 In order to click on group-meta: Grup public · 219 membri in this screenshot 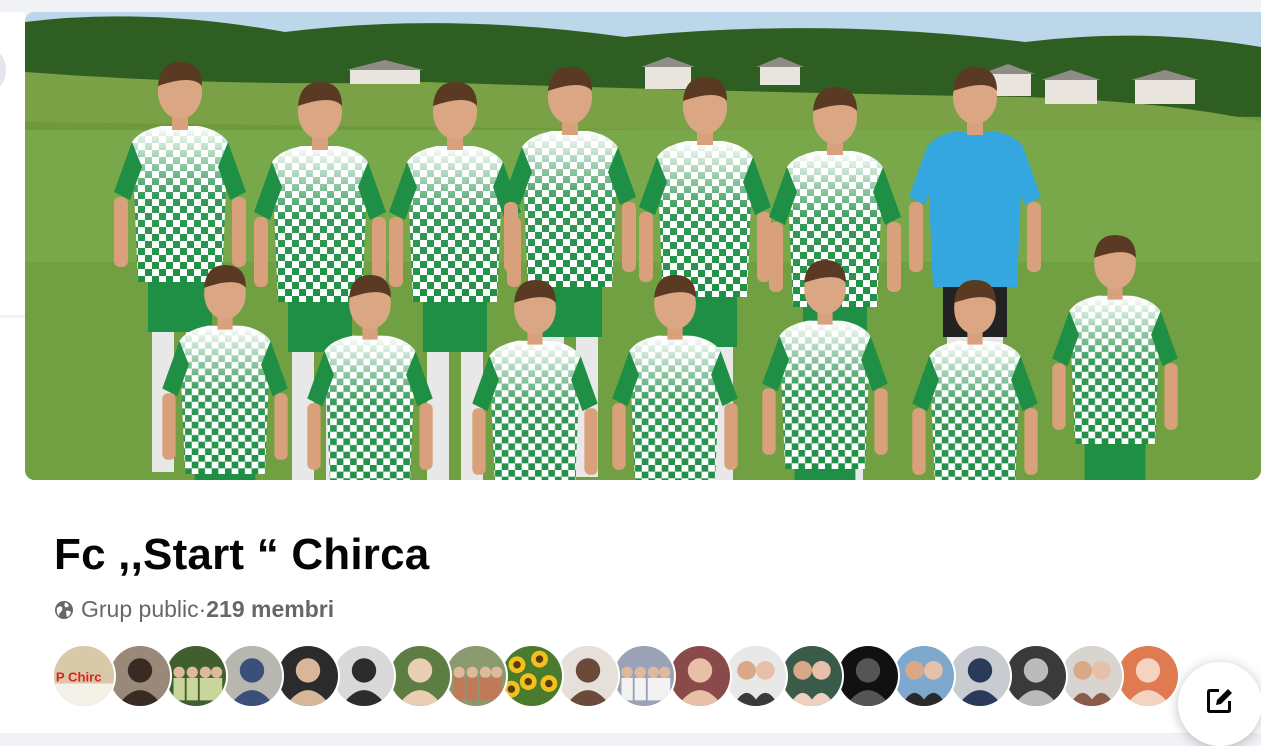, I will do `click(194, 609)`.